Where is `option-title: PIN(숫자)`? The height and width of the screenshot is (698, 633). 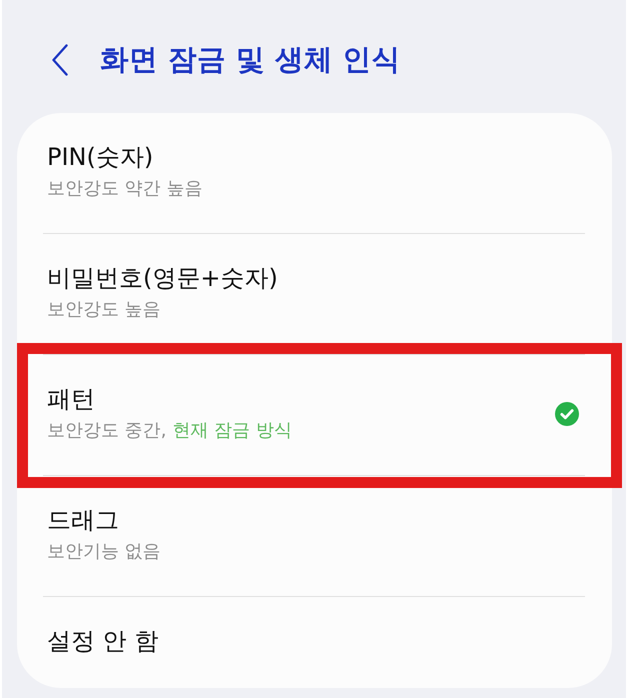
option-title: PIN(숫자) is located at coordinates (100, 157).